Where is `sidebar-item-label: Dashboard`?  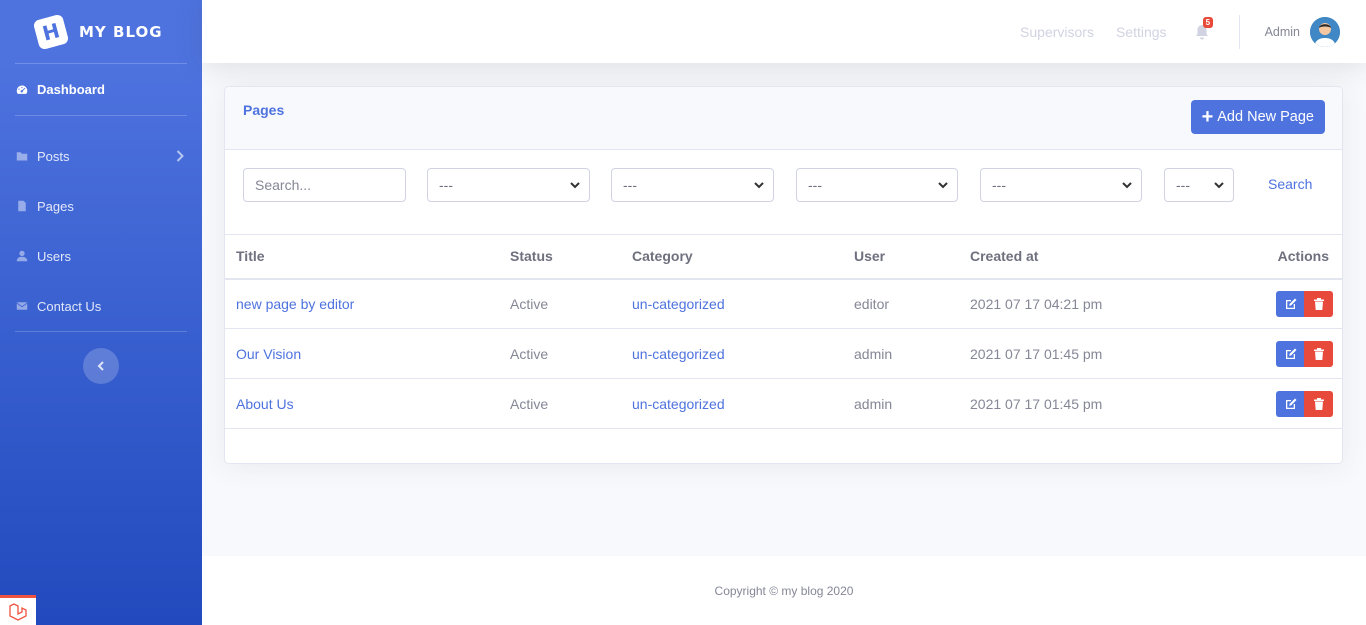
sidebar-item-label: Dashboard is located at coordinates (71, 89).